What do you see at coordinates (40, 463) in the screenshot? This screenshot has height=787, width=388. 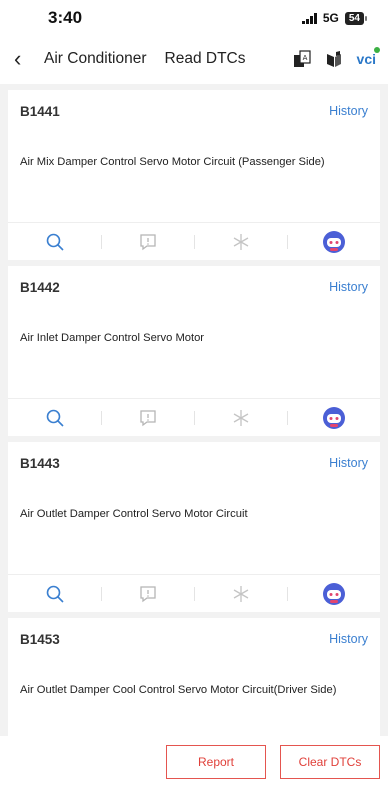 I see `dtc-code: B1443` at bounding box center [40, 463].